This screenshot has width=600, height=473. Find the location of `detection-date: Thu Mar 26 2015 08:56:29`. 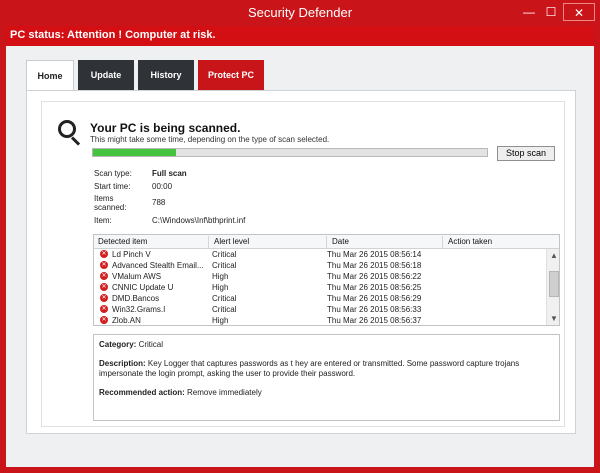

detection-date: Thu Mar 26 2015 08:56:29 is located at coordinates (374, 298).